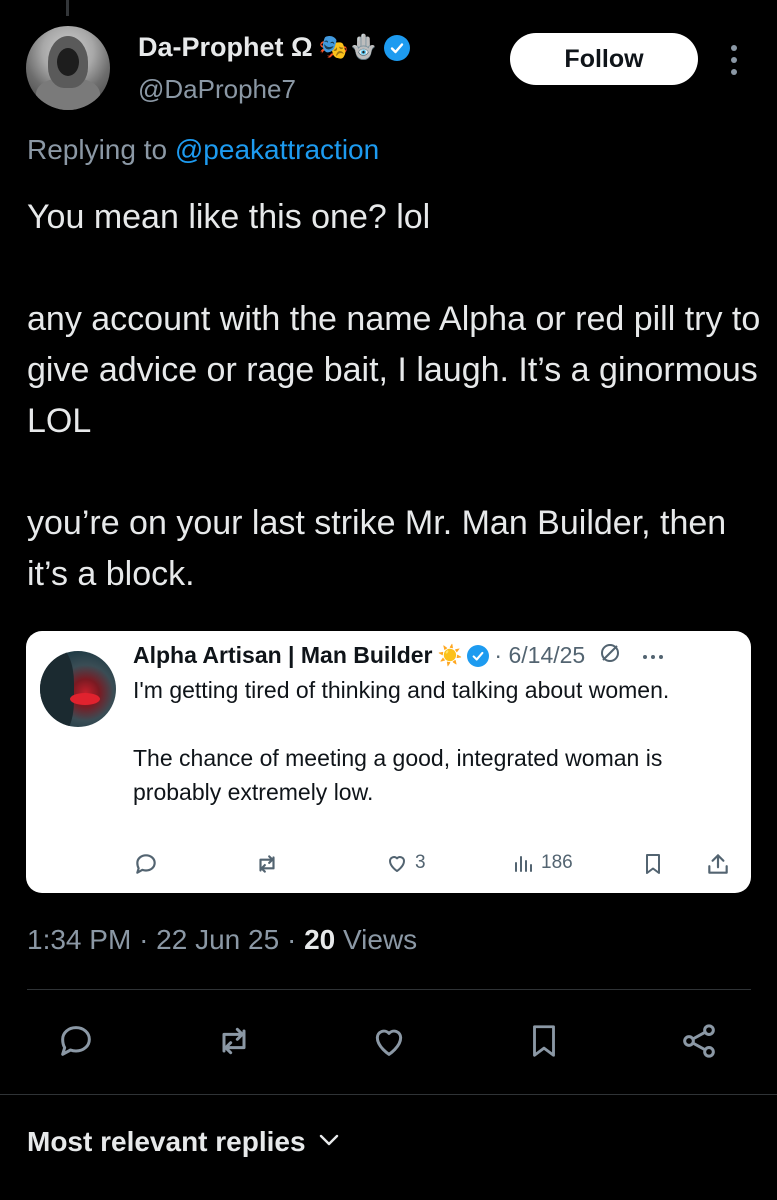 The width and height of the screenshot is (777, 1200). Describe the element at coordinates (380, 939) in the screenshot. I see `views-label: Views` at that location.